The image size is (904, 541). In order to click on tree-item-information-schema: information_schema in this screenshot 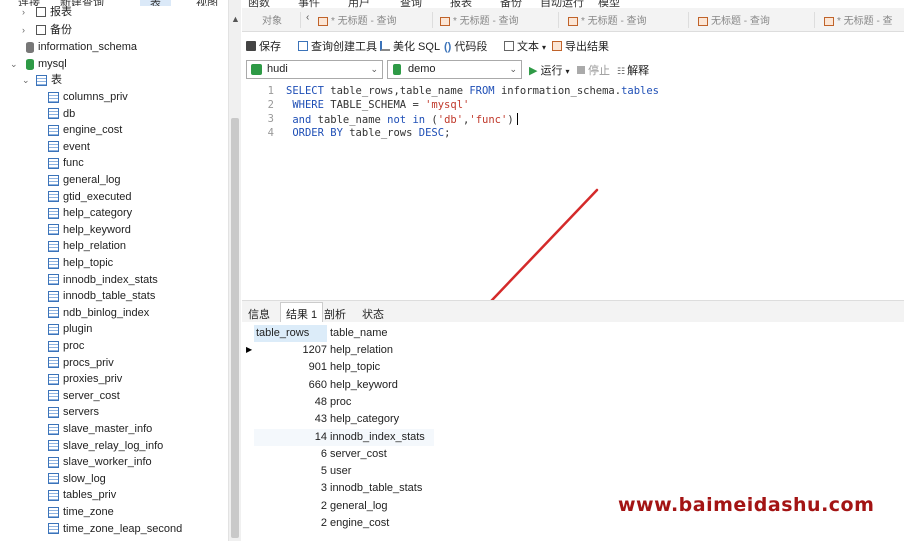, I will do `click(81, 47)`.